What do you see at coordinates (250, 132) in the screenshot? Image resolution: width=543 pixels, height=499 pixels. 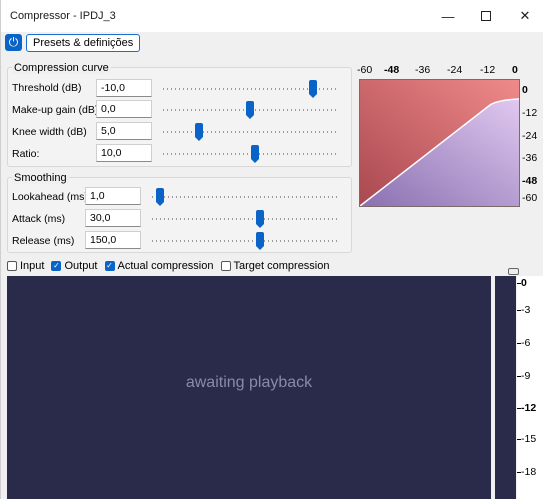 I see `knee-width-slider-track` at bounding box center [250, 132].